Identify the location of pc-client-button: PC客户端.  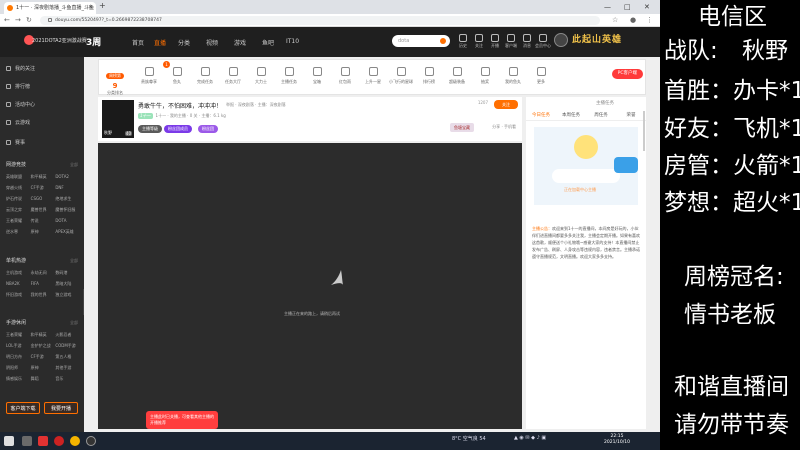
(627, 74).